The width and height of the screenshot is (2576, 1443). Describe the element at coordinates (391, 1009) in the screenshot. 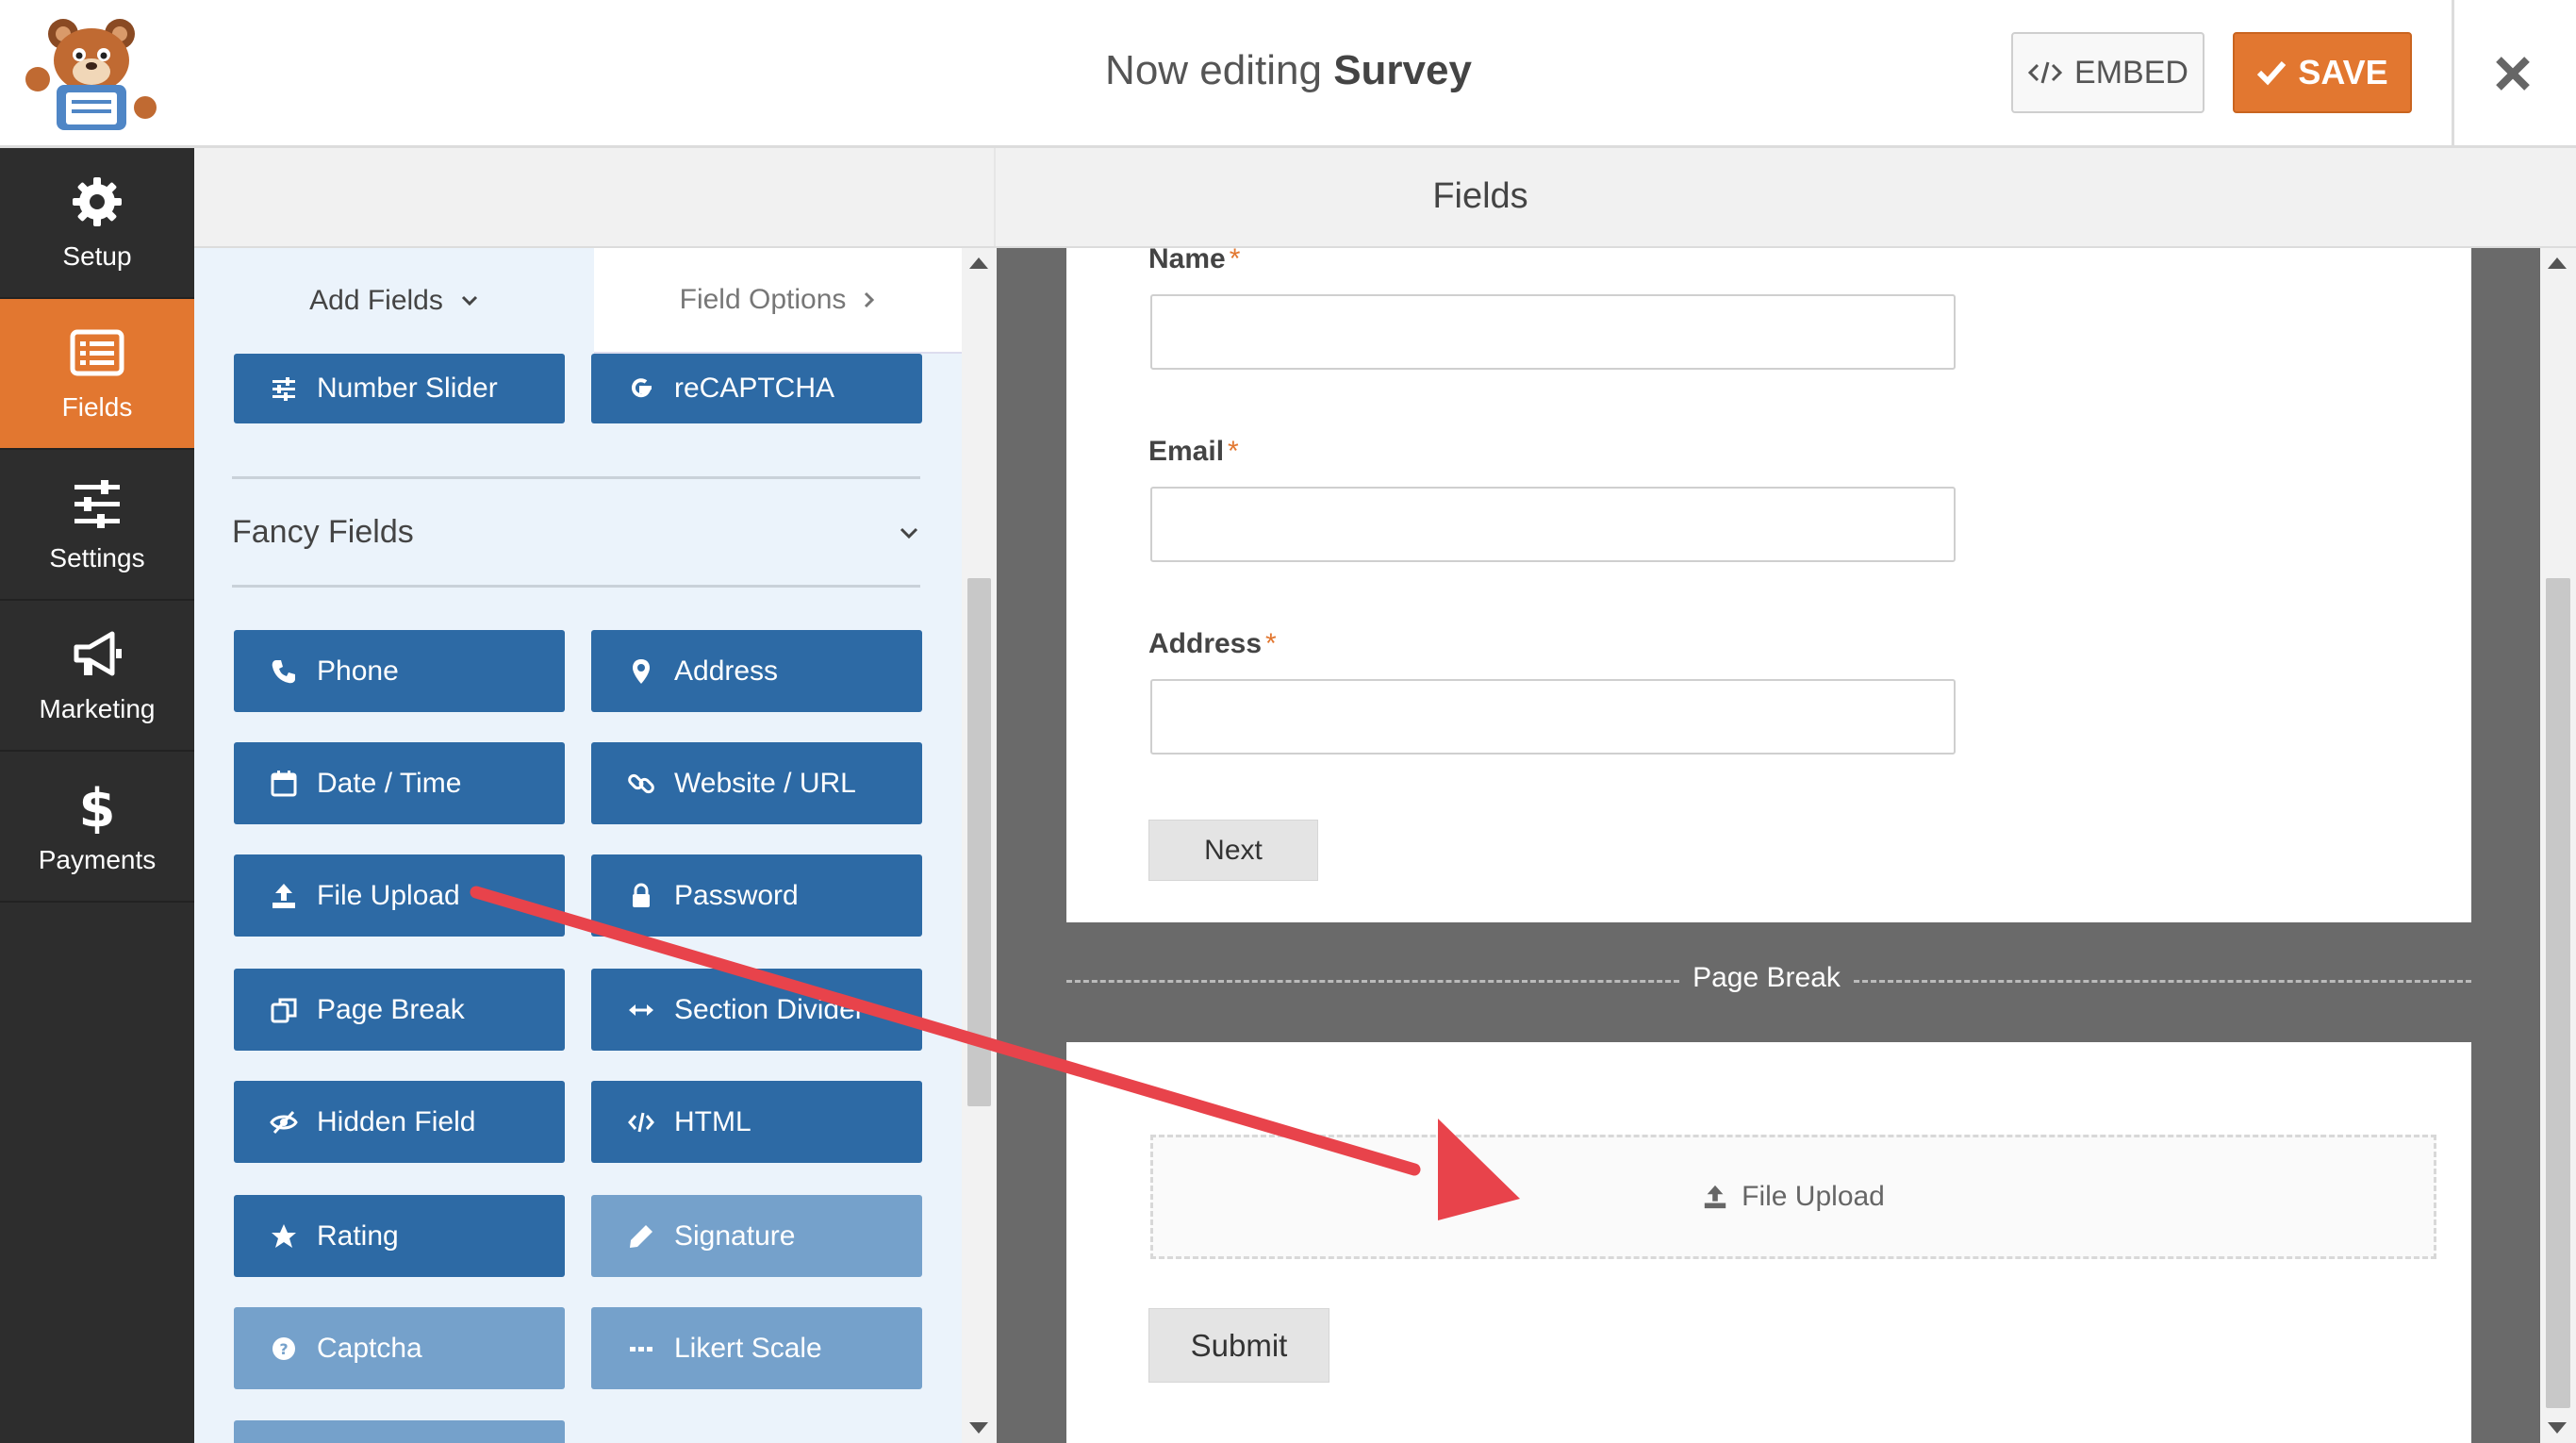

I see `field-button-label: Page Break` at that location.